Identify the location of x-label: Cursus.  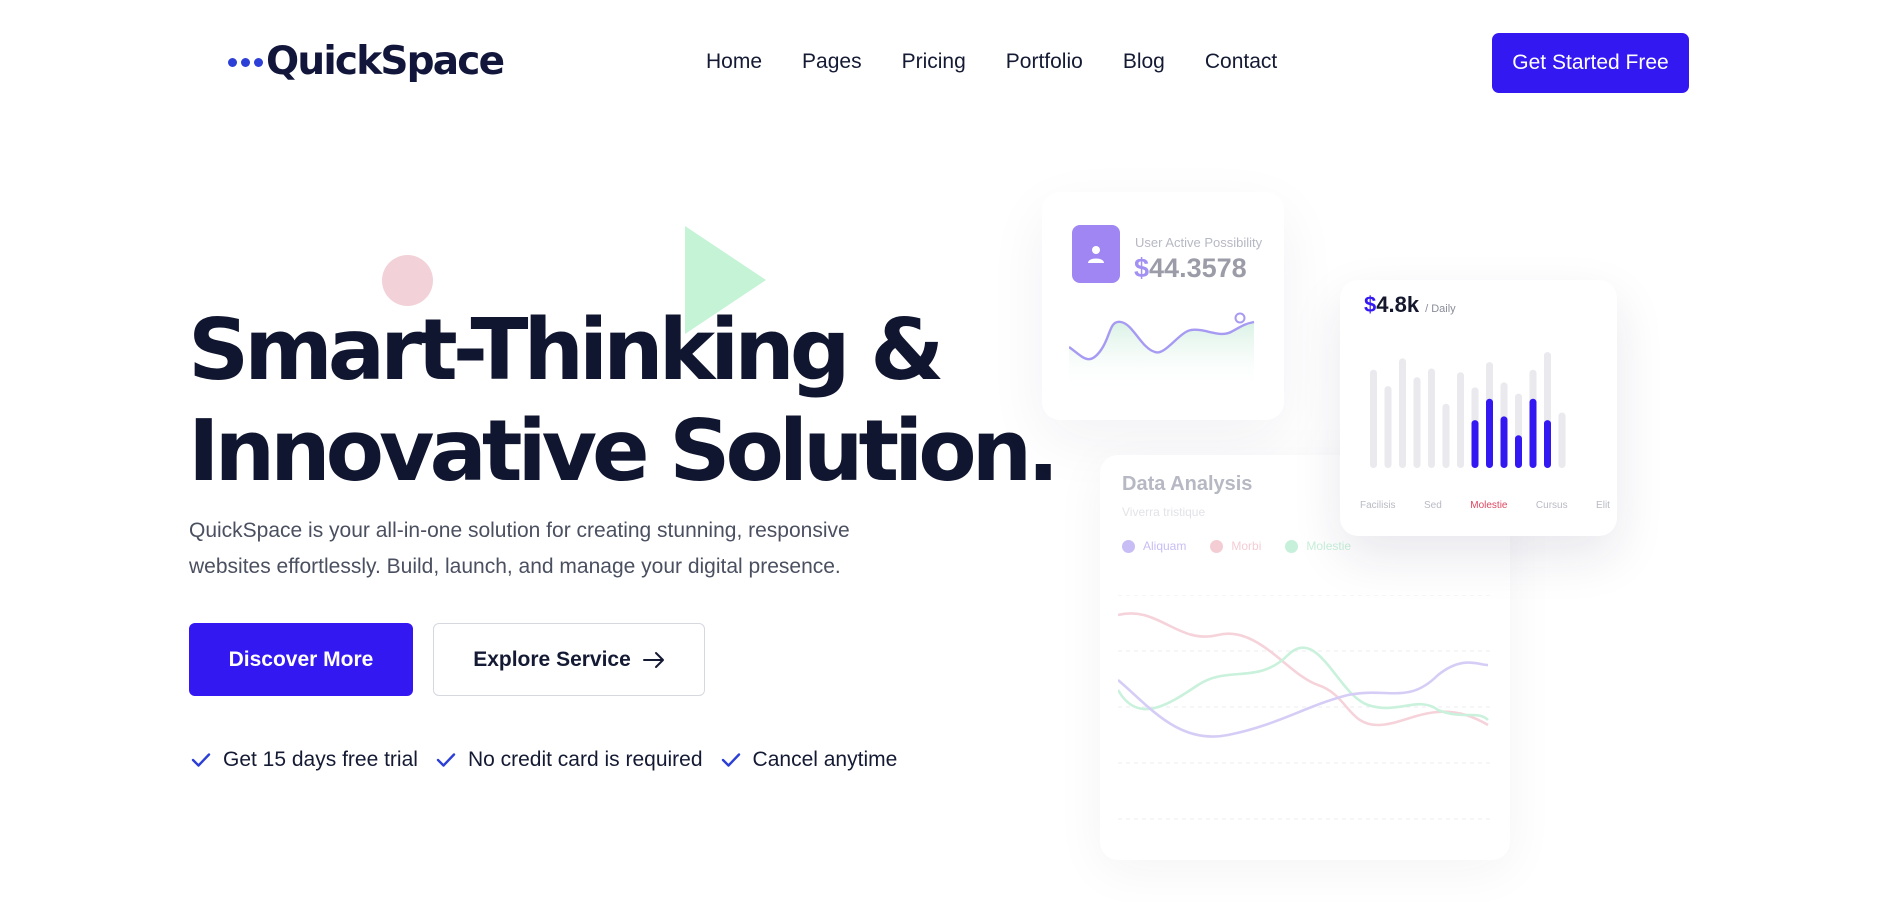
(1551, 505).